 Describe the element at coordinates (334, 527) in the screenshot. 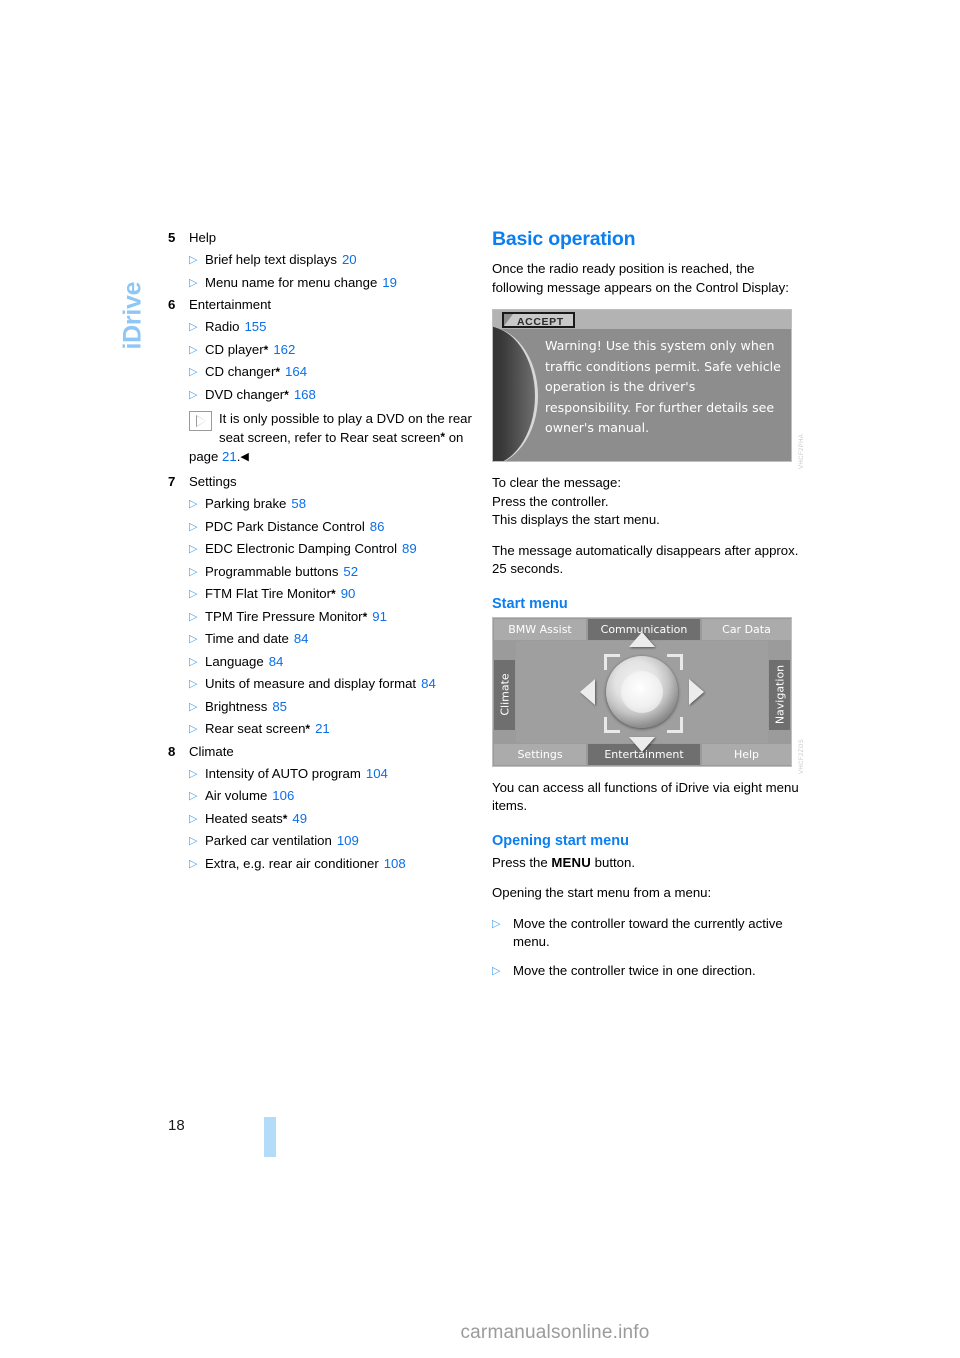

I see `toc-item: ▷ PDC Park Distance Control 86` at that location.